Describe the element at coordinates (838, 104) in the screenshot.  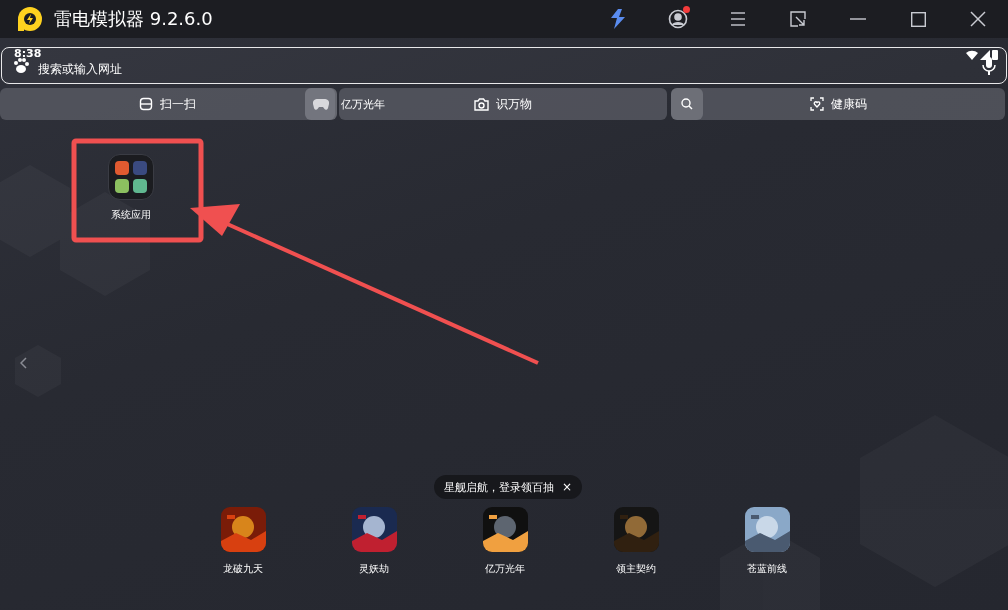
I see `shortcut-button: 健康码` at that location.